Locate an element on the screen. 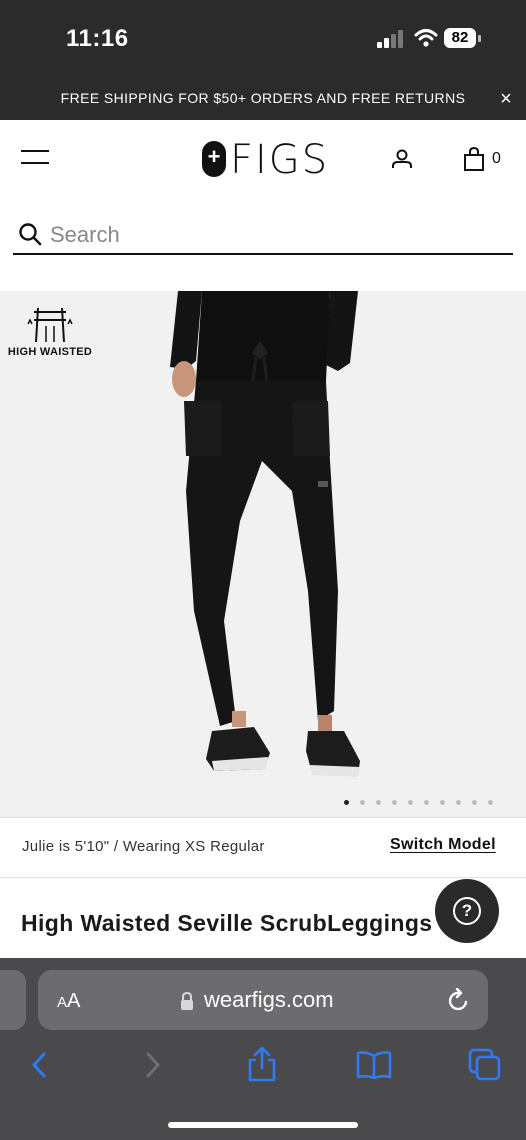 This screenshot has height=1140, width=526. tabs-icon is located at coordinates (485, 1065).